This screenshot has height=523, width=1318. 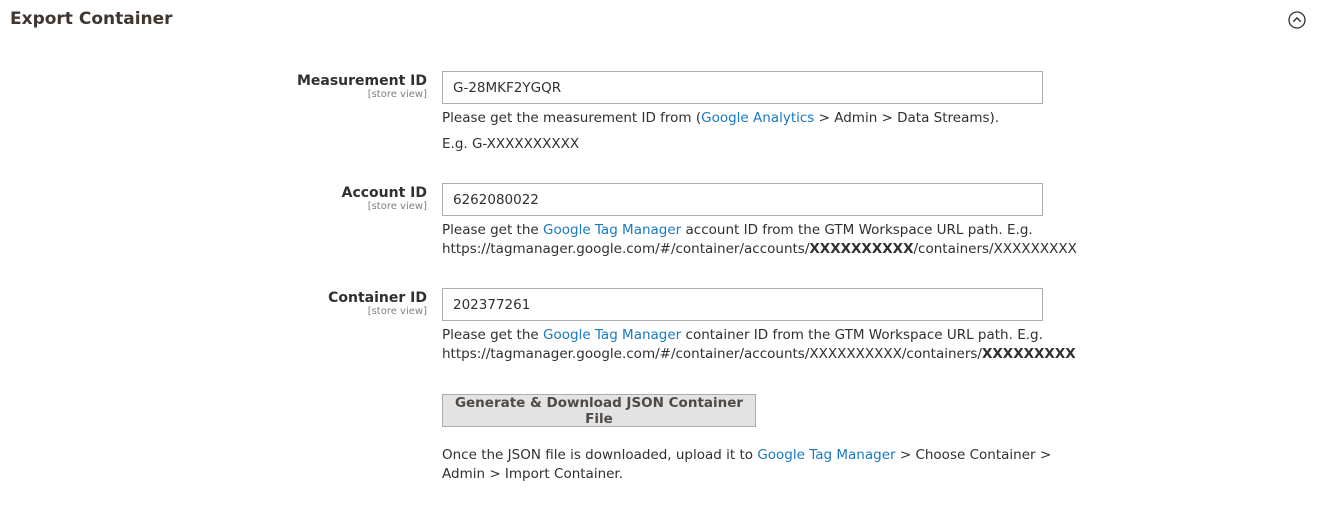 I want to click on measurement-id-label-group: Measurement ID [store view], so click(x=277, y=86).